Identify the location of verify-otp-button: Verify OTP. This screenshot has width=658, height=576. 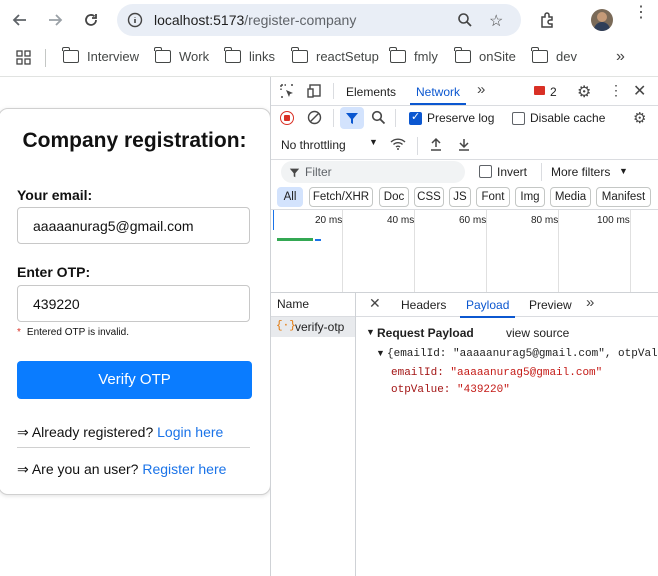
(134, 380).